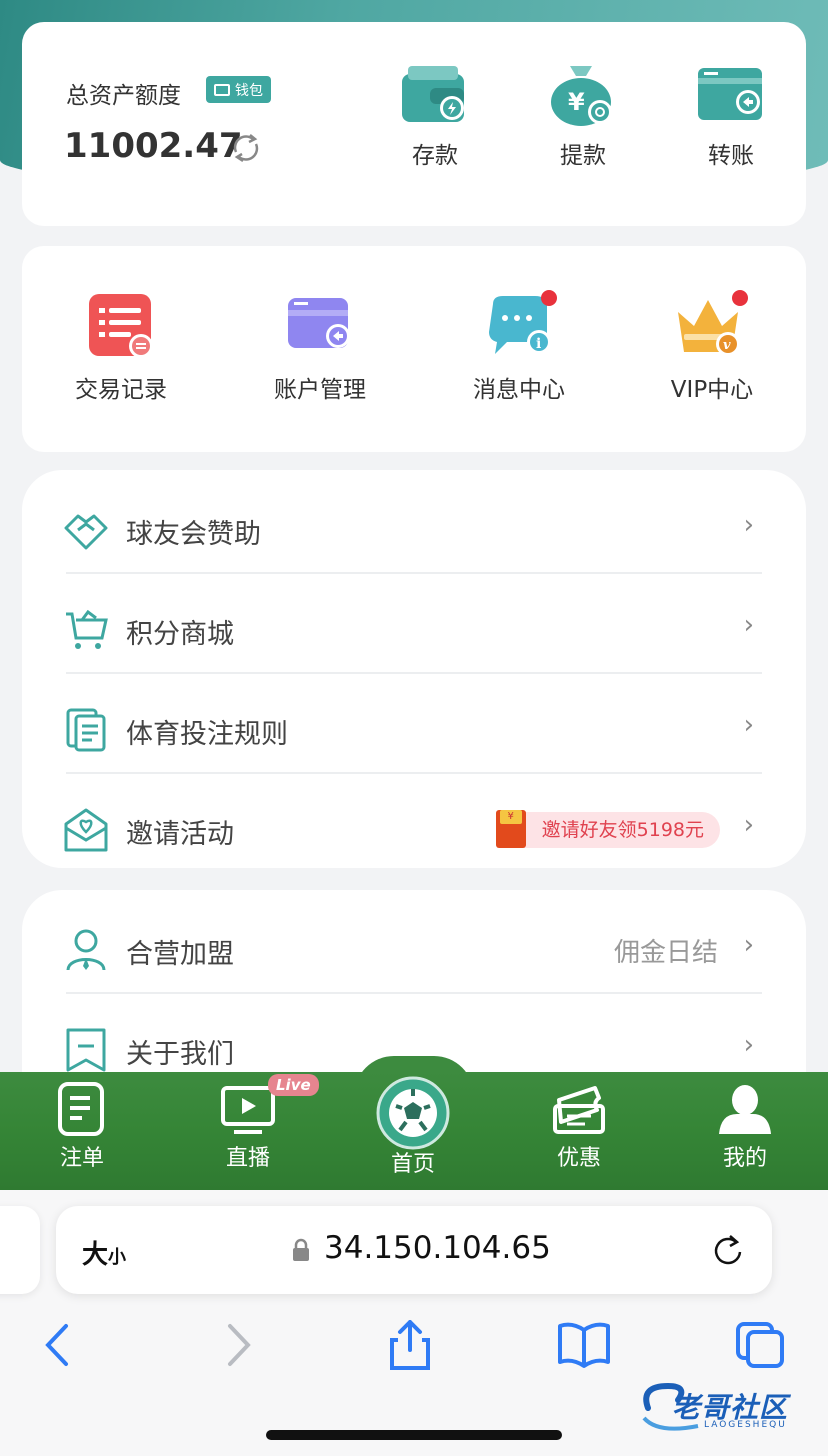 The image size is (828, 1456). Describe the element at coordinates (180, 954) in the screenshot. I see `menu-item-label: 合营加盟` at that location.